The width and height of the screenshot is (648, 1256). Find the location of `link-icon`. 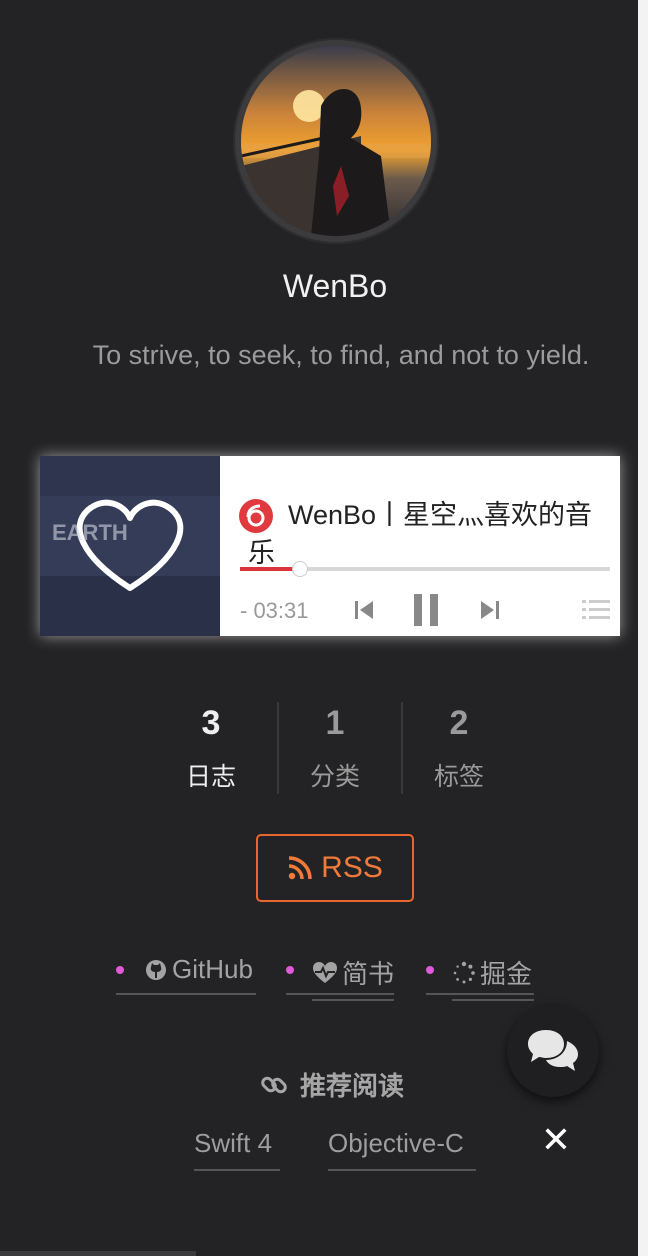

link-icon is located at coordinates (274, 1084).